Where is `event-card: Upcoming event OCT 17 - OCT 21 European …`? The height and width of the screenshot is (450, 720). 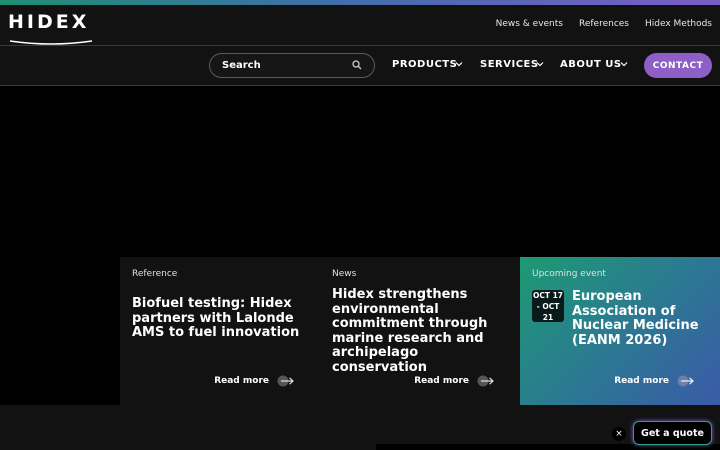 event-card: Upcoming event OCT 17 - OCT 21 European … is located at coordinates (620, 331).